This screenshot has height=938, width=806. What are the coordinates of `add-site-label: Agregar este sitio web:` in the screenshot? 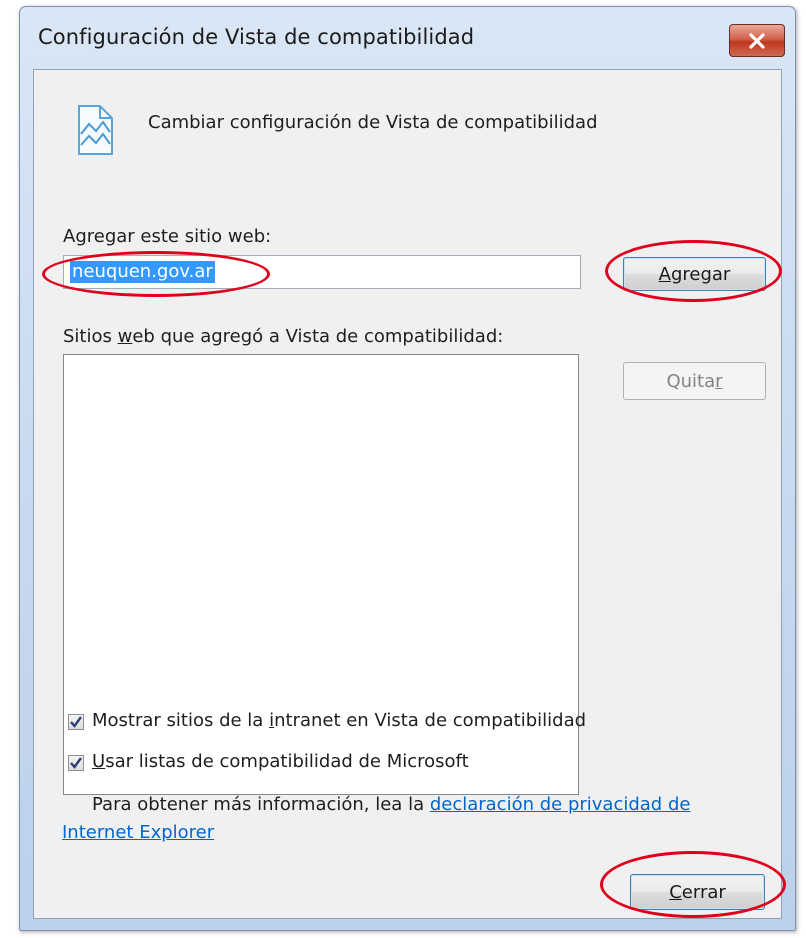 It's located at (167, 236).